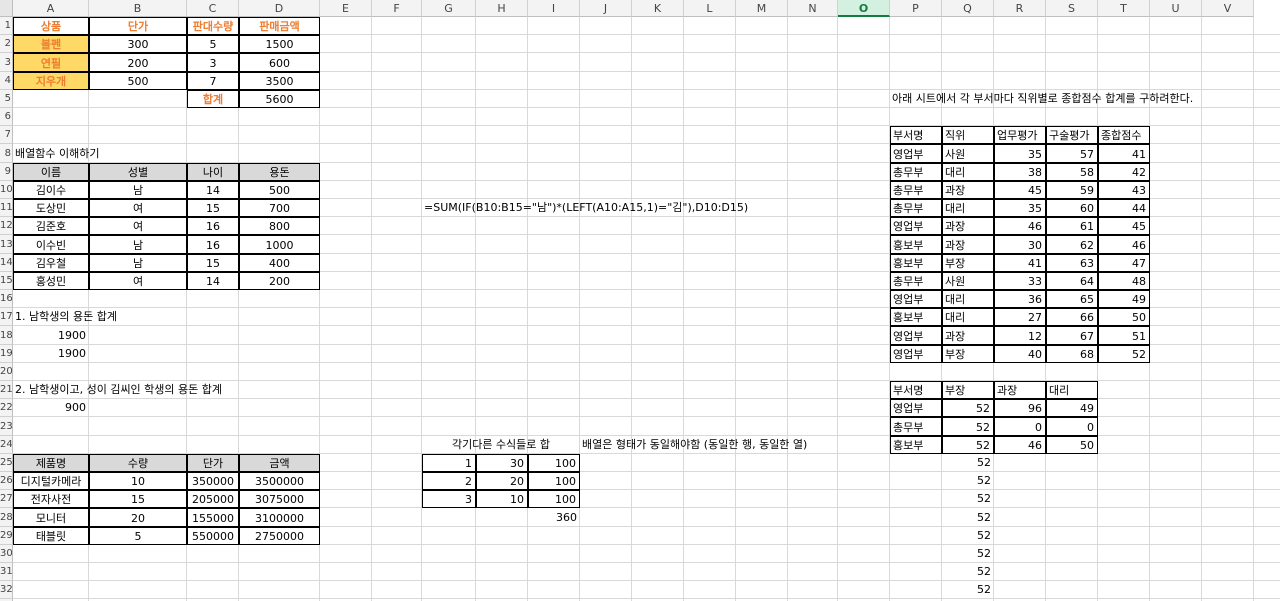 The height and width of the screenshot is (601, 1280). What do you see at coordinates (138, 81) in the screenshot?
I see `sales-value-cell: 500` at bounding box center [138, 81].